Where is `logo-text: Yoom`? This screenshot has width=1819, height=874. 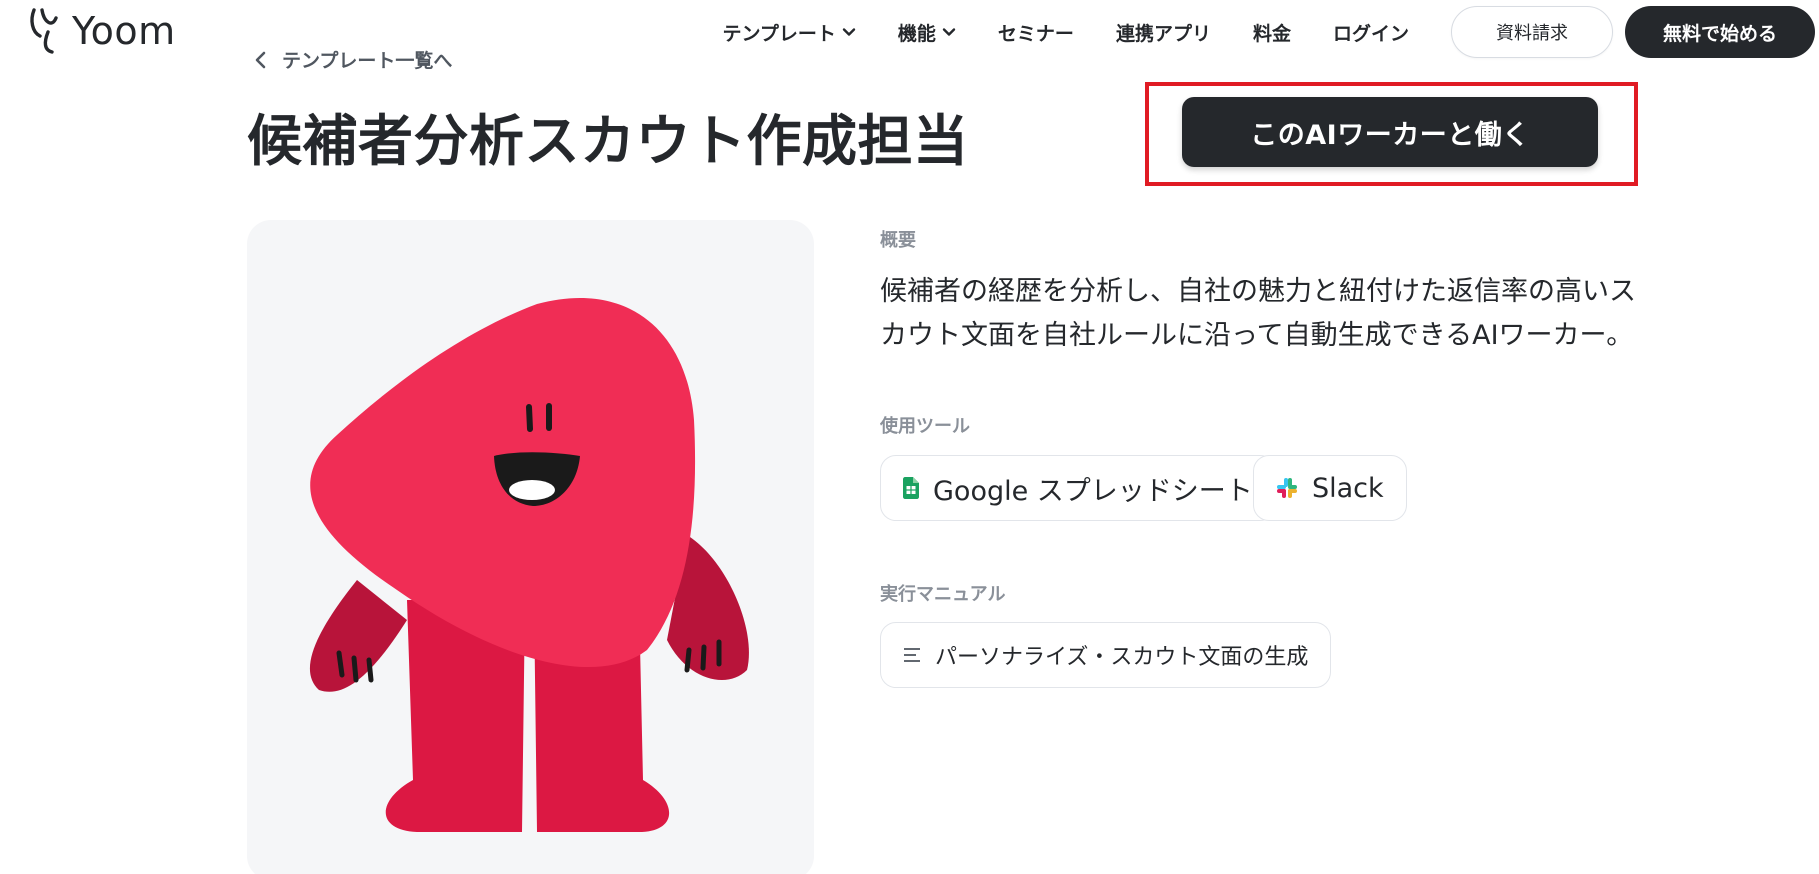 logo-text: Yoom is located at coordinates (124, 31).